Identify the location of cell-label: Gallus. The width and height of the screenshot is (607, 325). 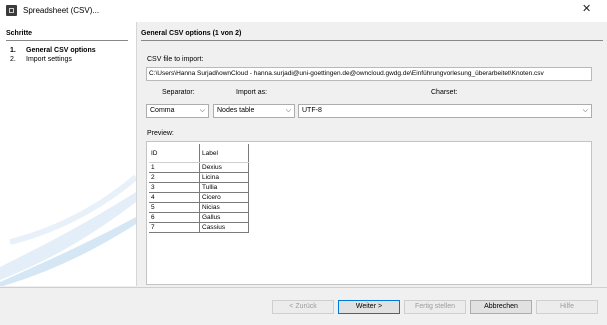
(224, 217).